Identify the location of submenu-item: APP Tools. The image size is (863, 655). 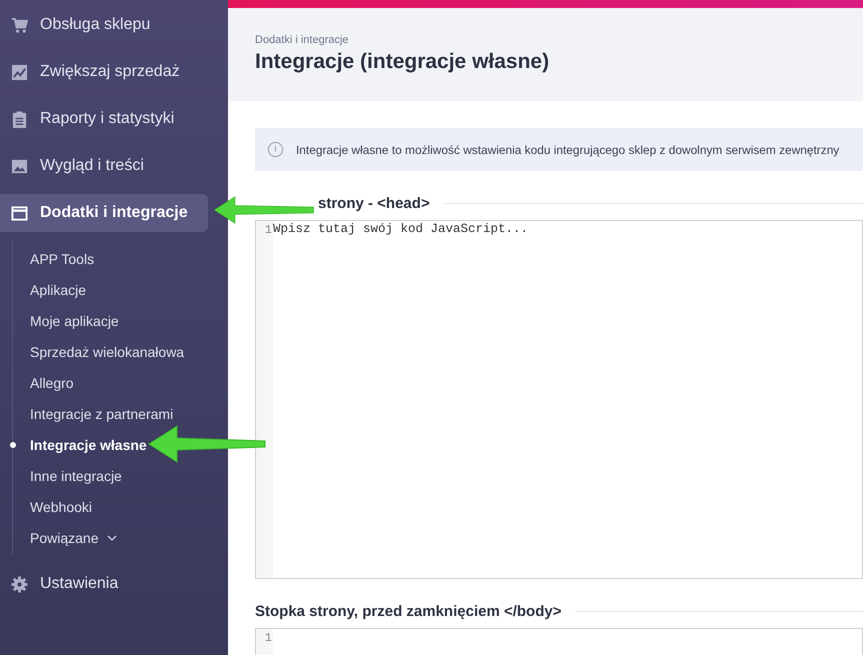
(62, 258).